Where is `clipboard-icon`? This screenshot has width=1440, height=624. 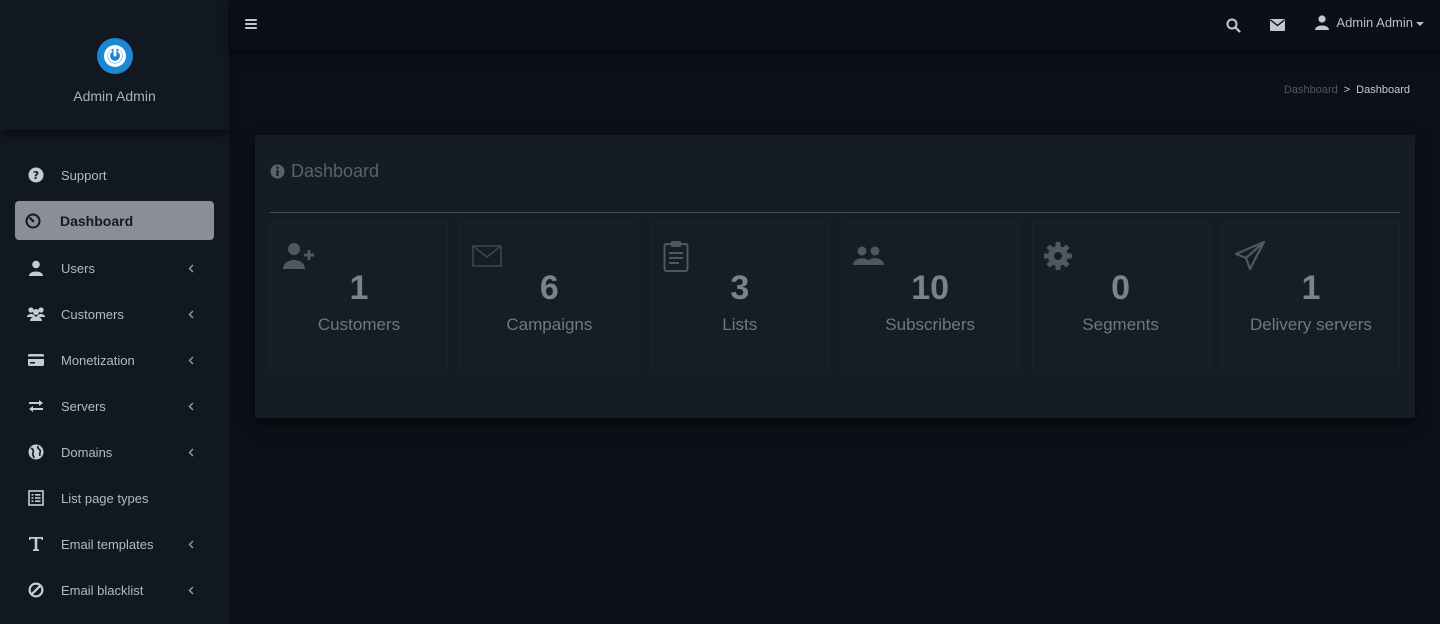 clipboard-icon is located at coordinates (680, 256).